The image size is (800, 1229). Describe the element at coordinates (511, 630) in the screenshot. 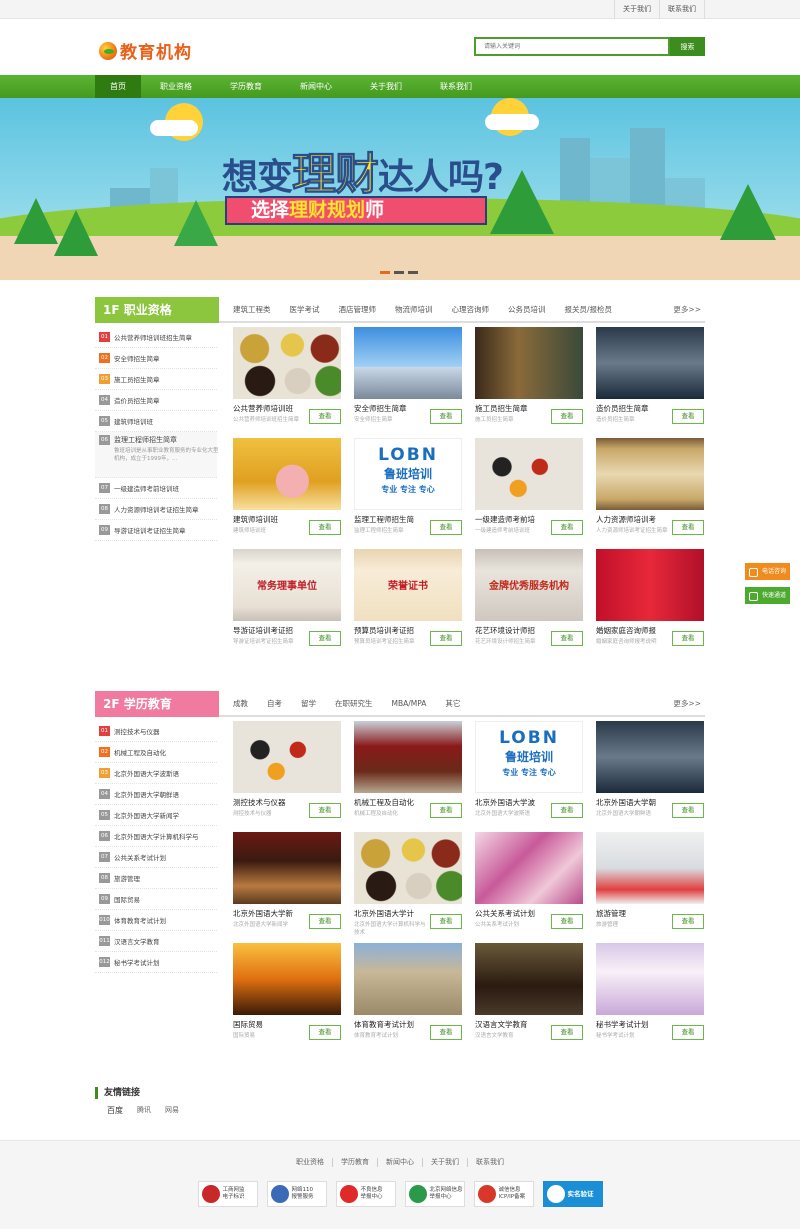

I see `course-title: 花艺环境设计师招` at that location.